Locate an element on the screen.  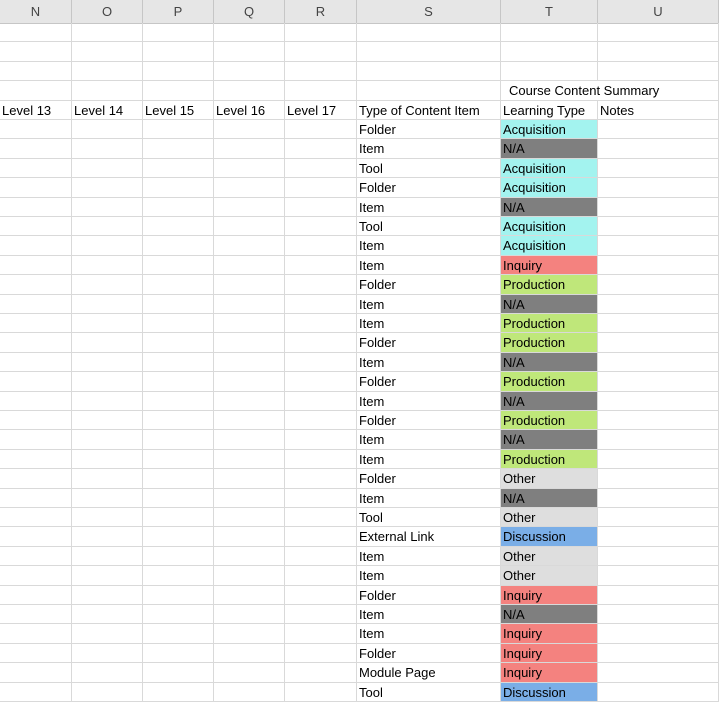
column-header-n: N is located at coordinates (36, 11).